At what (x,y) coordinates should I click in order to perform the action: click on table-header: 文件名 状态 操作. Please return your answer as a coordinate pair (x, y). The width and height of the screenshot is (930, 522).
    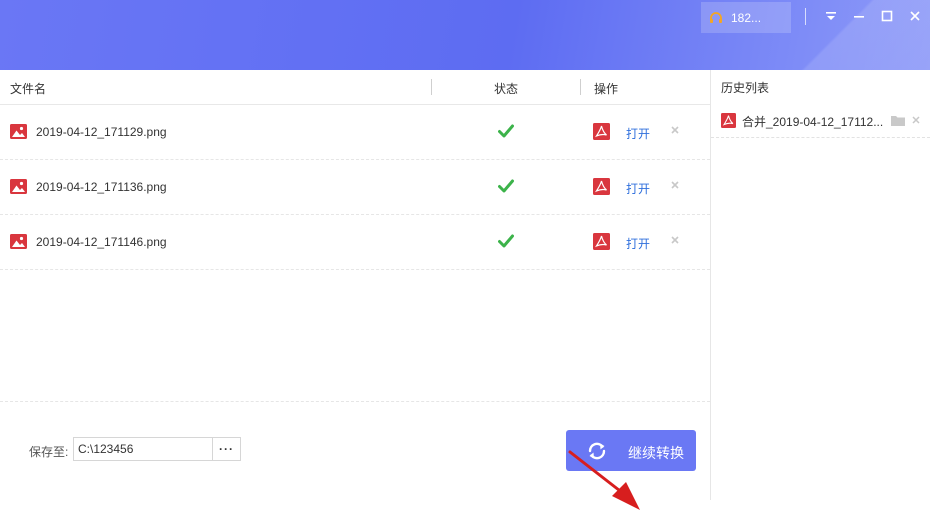
    Looking at the image, I should click on (355, 87).